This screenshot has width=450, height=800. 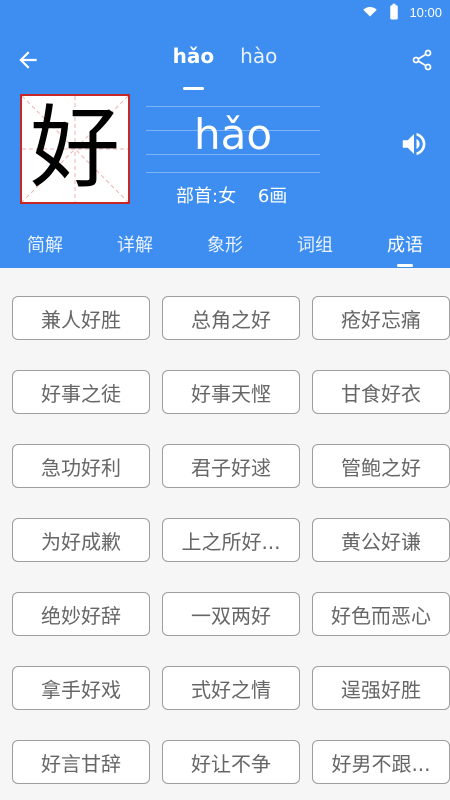 I want to click on idiom-chip: 好让不争, so click(x=231, y=762).